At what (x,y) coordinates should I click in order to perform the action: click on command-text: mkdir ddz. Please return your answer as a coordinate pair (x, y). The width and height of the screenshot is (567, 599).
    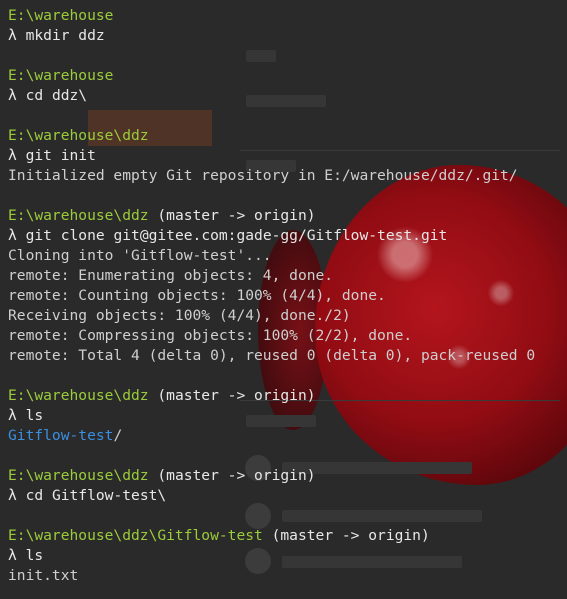
    Looking at the image, I should click on (65, 35).